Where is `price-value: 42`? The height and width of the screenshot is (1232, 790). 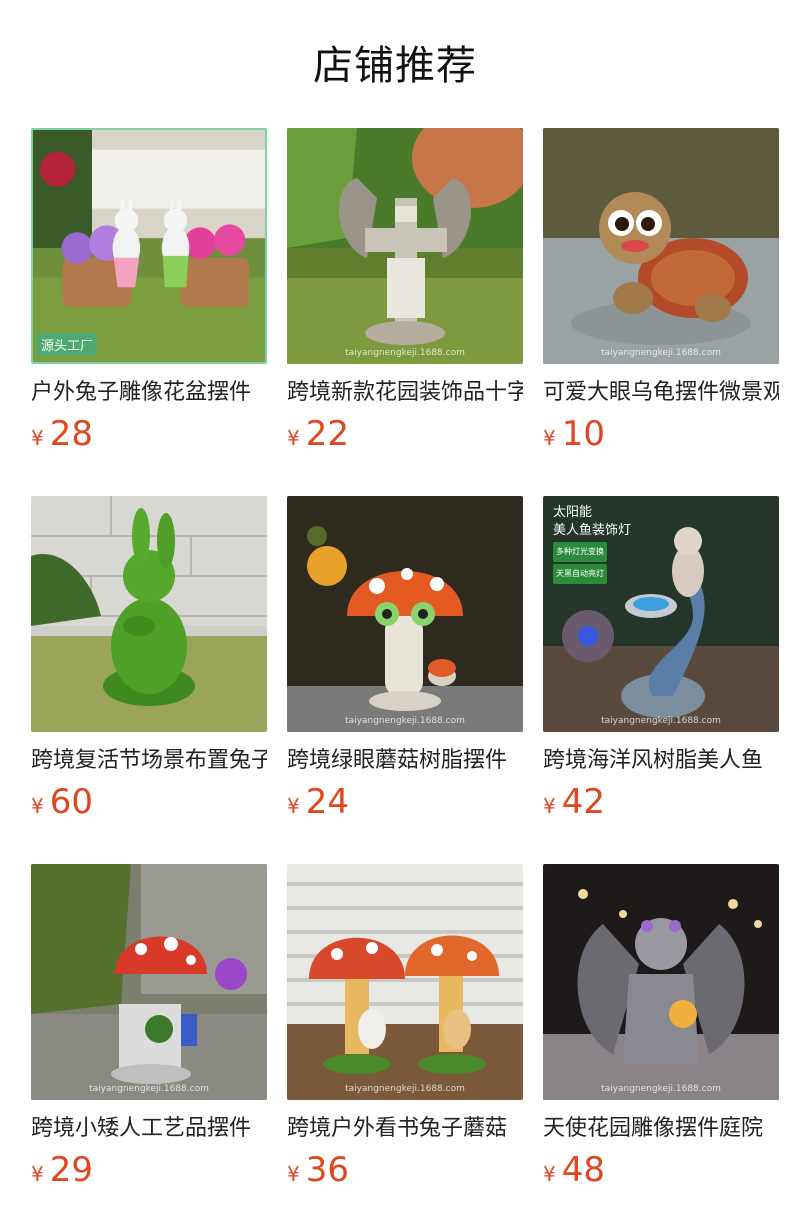
price-value: 42 is located at coordinates (583, 802).